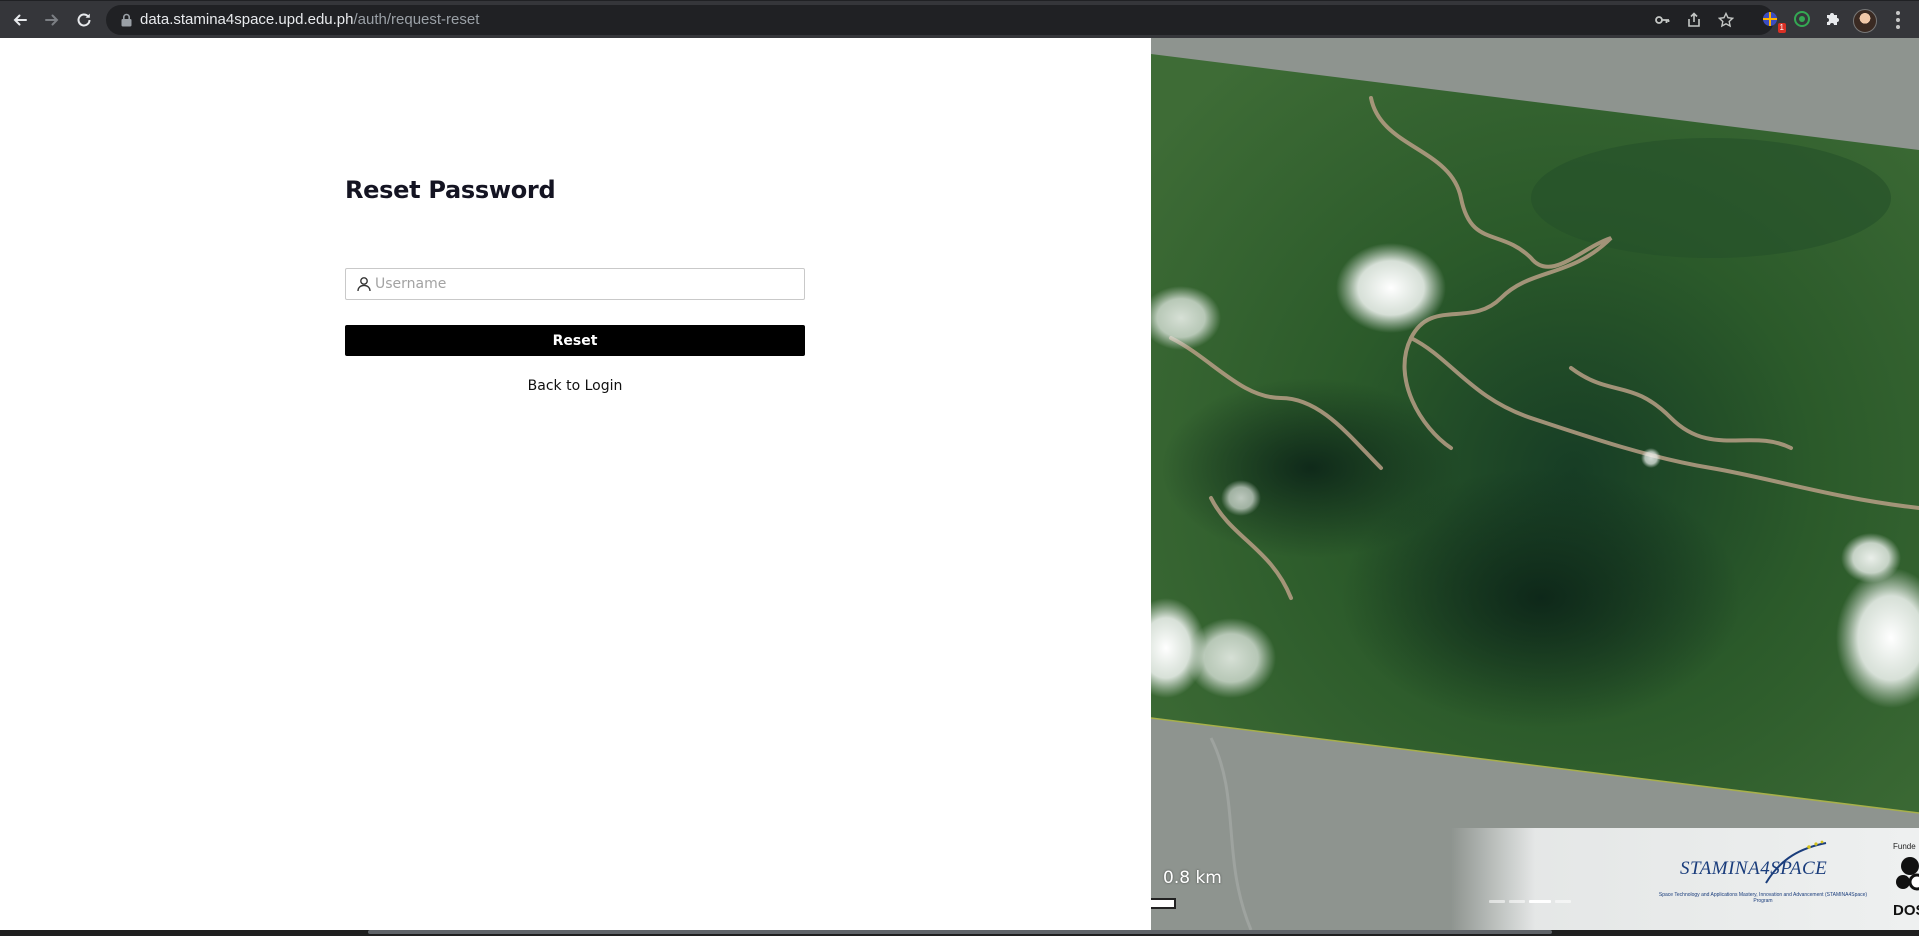  I want to click on funder-name: DOS, so click(1906, 910).